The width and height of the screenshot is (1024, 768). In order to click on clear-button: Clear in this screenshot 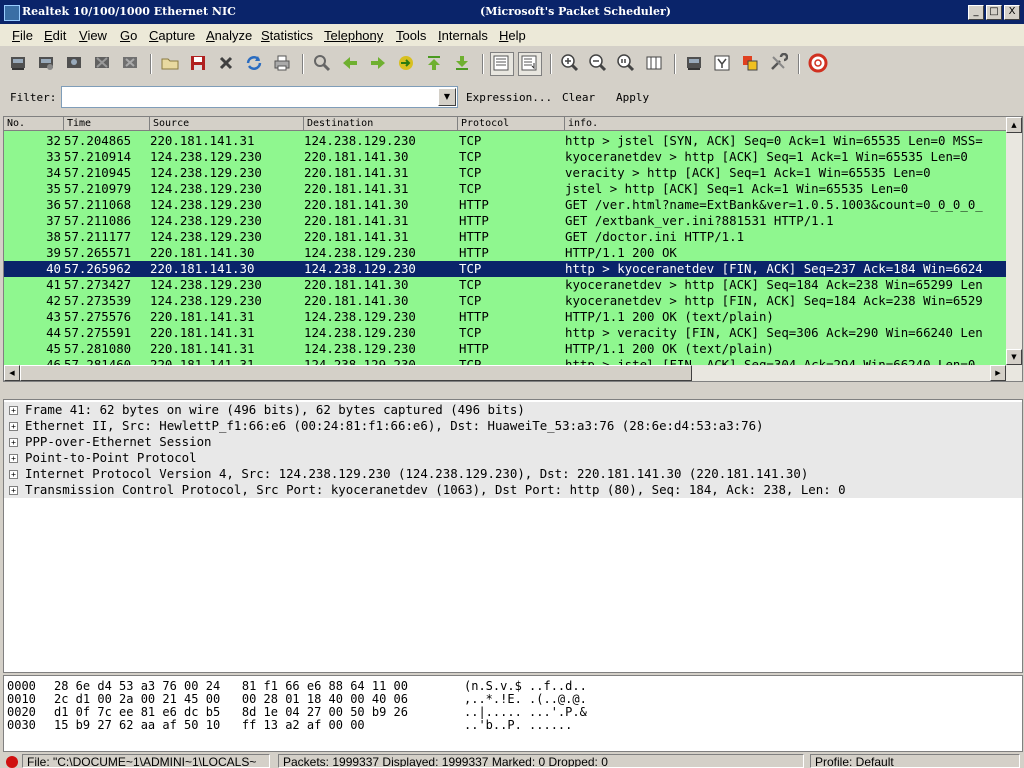, I will do `click(578, 97)`.